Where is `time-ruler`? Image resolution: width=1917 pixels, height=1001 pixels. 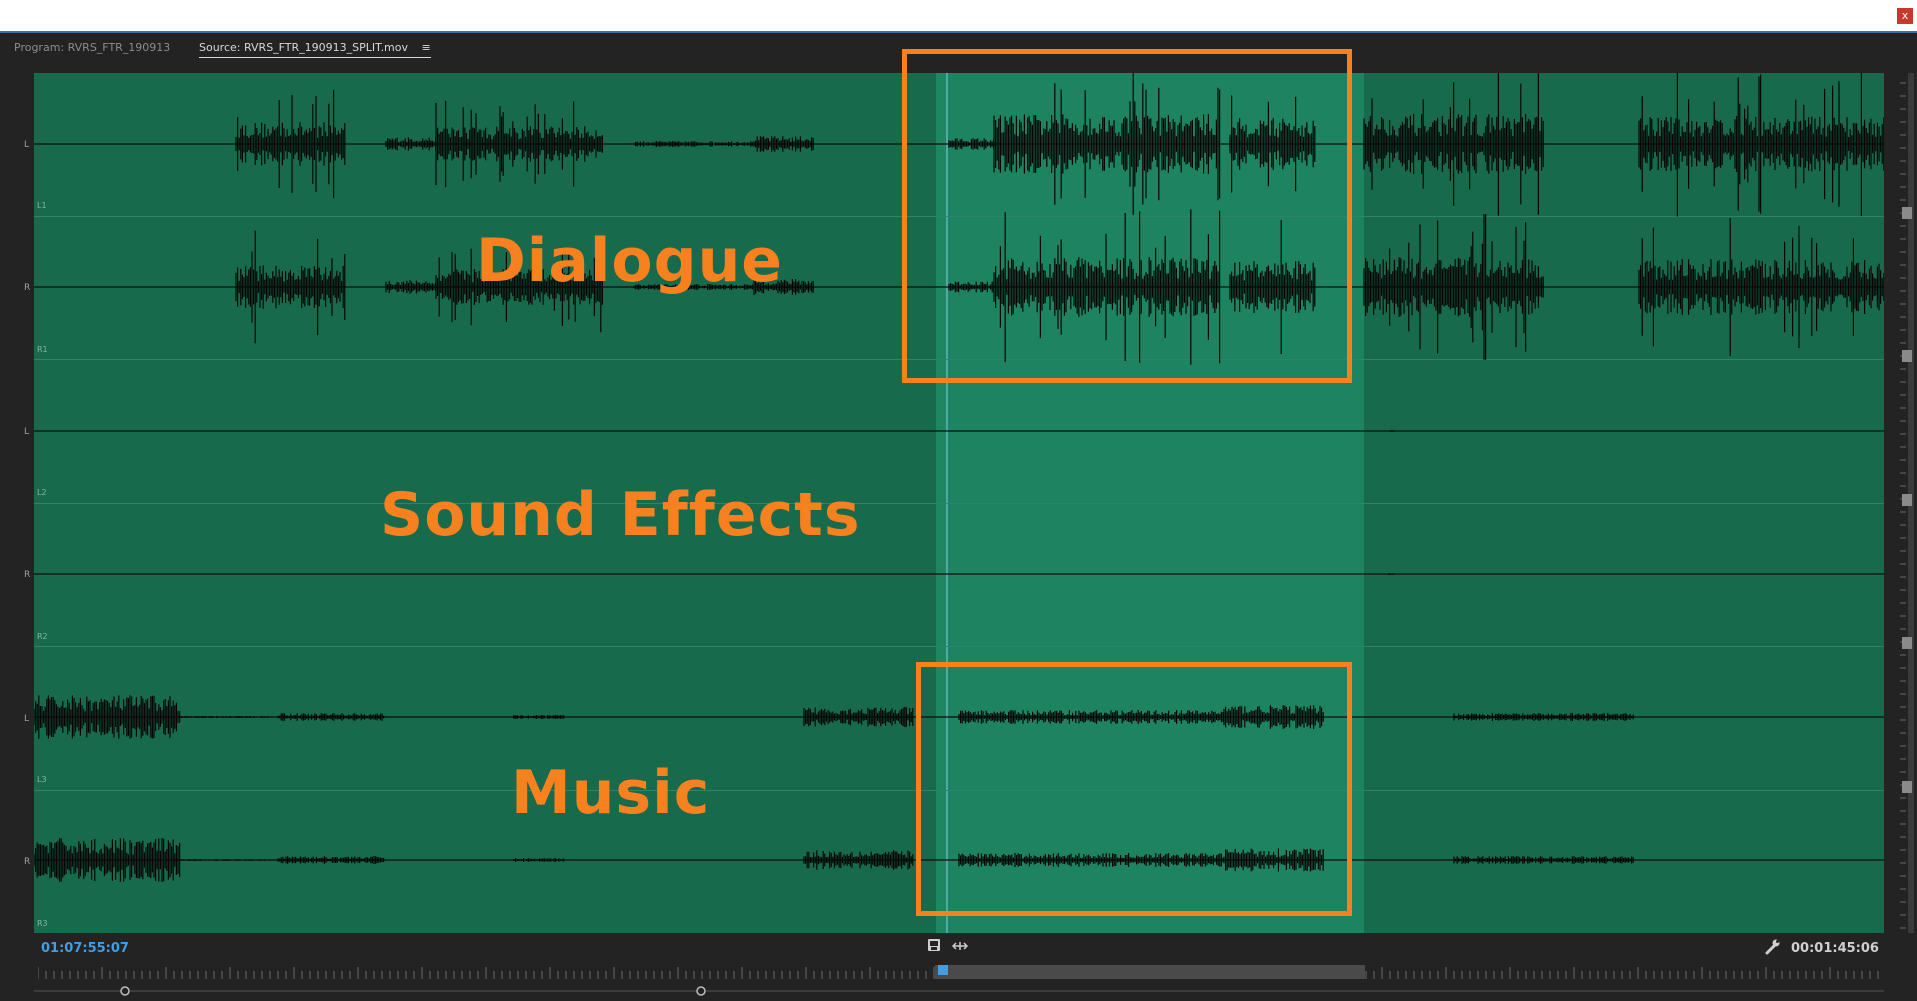 time-ruler is located at coordinates (960, 972).